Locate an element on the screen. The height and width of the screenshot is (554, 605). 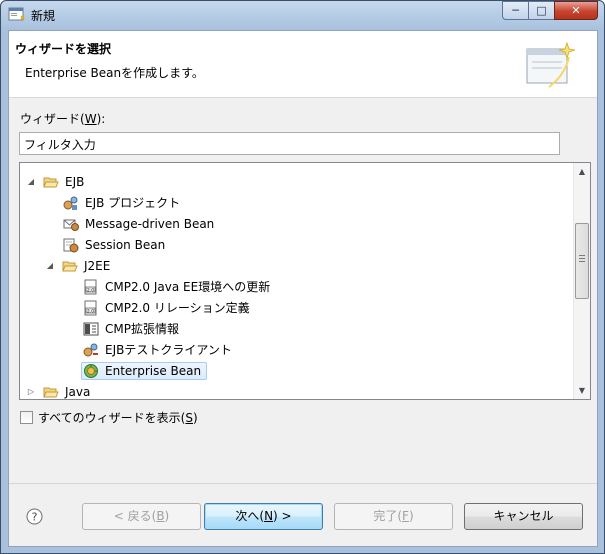
tree-item-enterprise-bean: Enterprise Bean is located at coordinates (144, 370).